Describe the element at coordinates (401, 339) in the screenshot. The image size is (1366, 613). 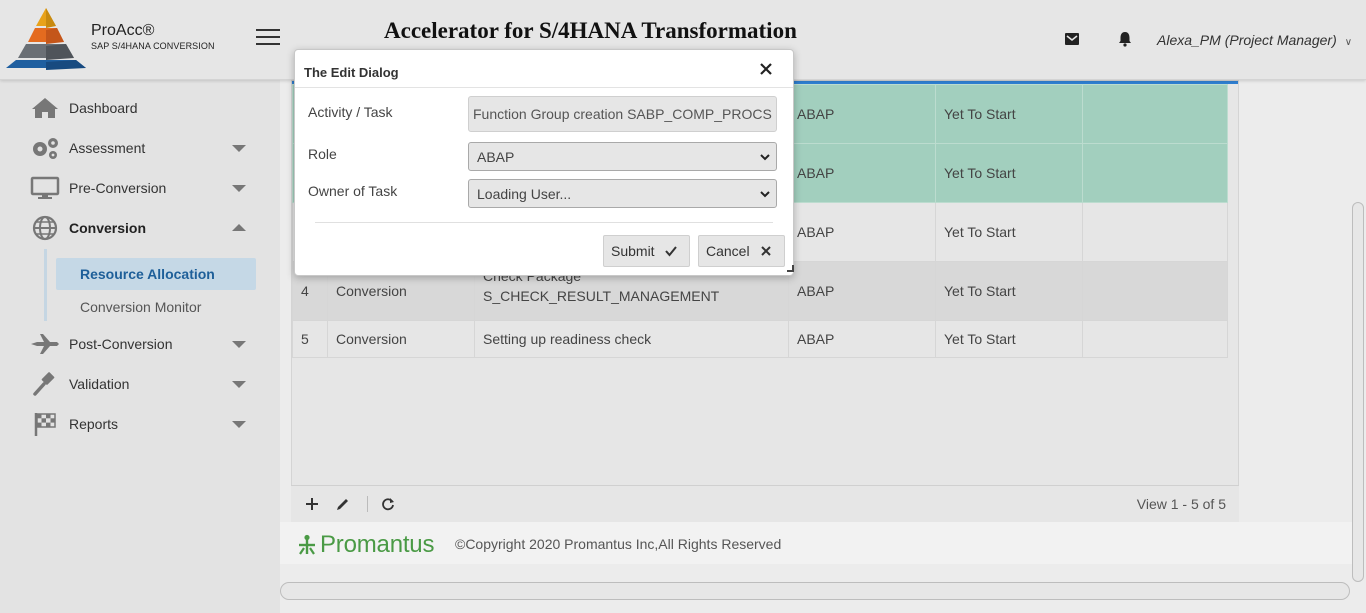
I see `row-phase: Conversion` at that location.